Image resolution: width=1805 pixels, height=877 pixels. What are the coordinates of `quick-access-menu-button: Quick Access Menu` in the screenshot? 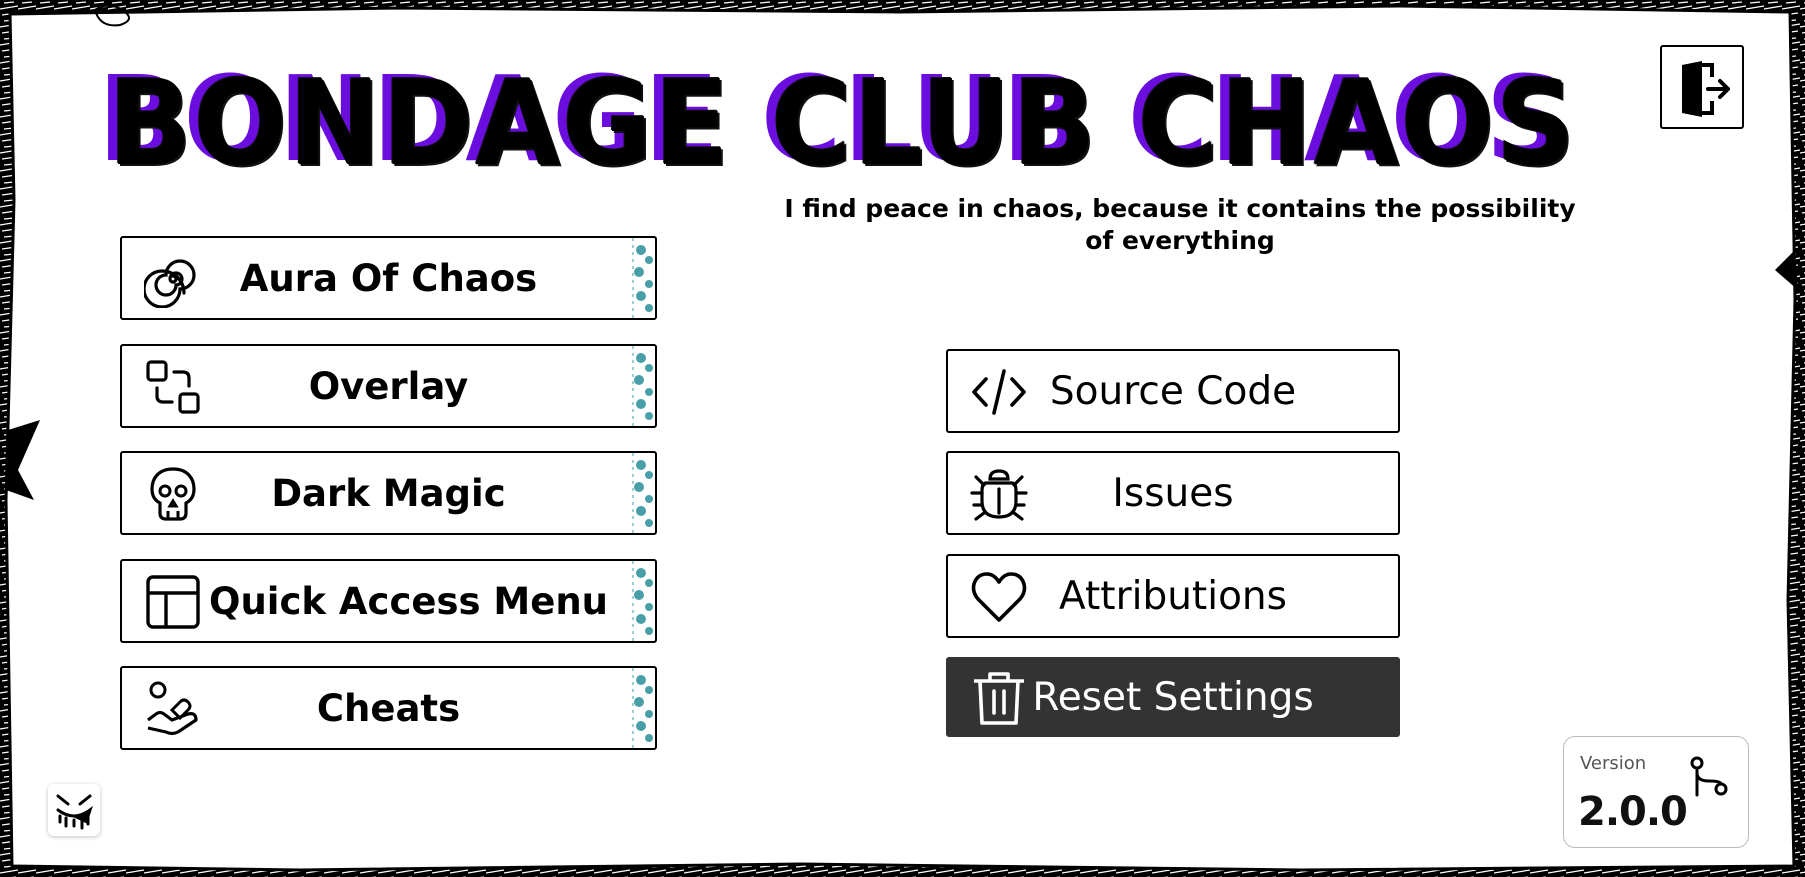 It's located at (388, 601).